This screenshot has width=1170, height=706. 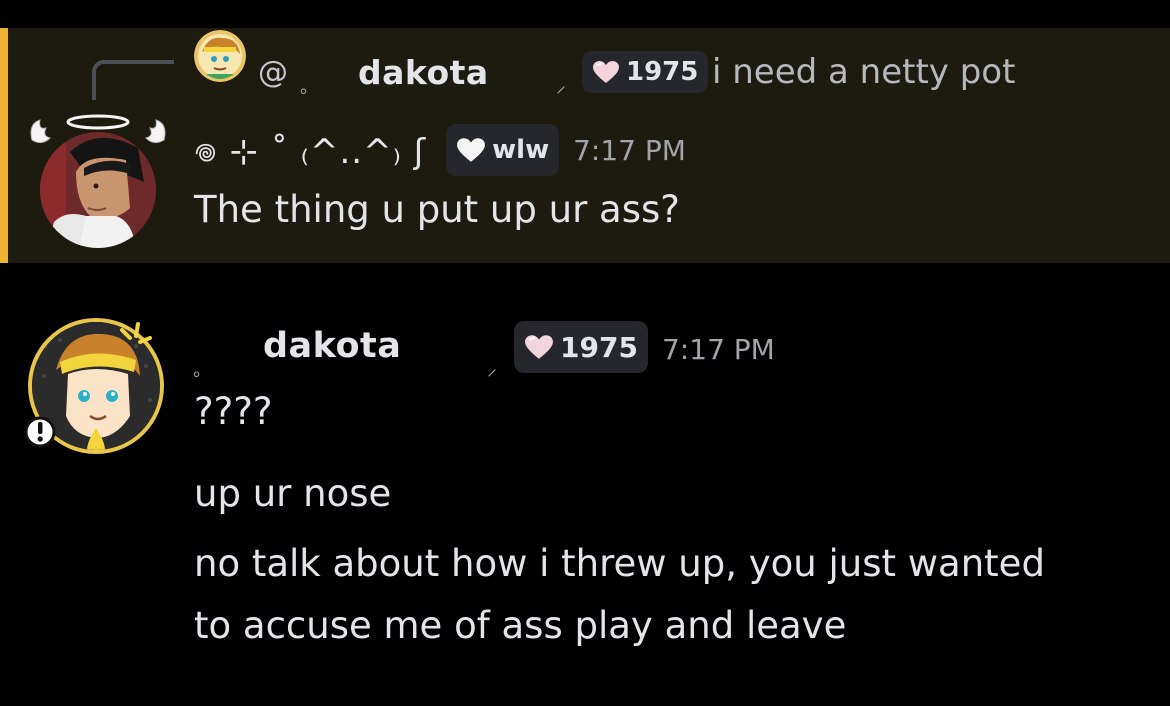 What do you see at coordinates (98, 122) in the screenshot?
I see `halo-icon` at bounding box center [98, 122].